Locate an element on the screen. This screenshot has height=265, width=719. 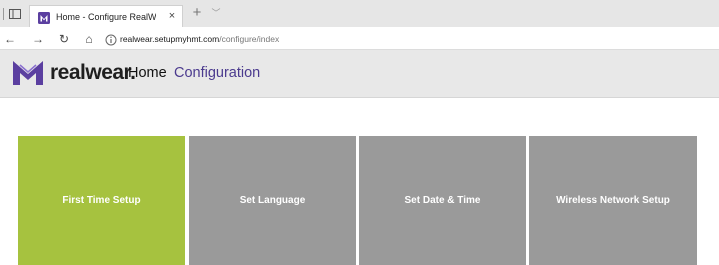
chevron-down-icon: ﹀ is located at coordinates (216, 13).